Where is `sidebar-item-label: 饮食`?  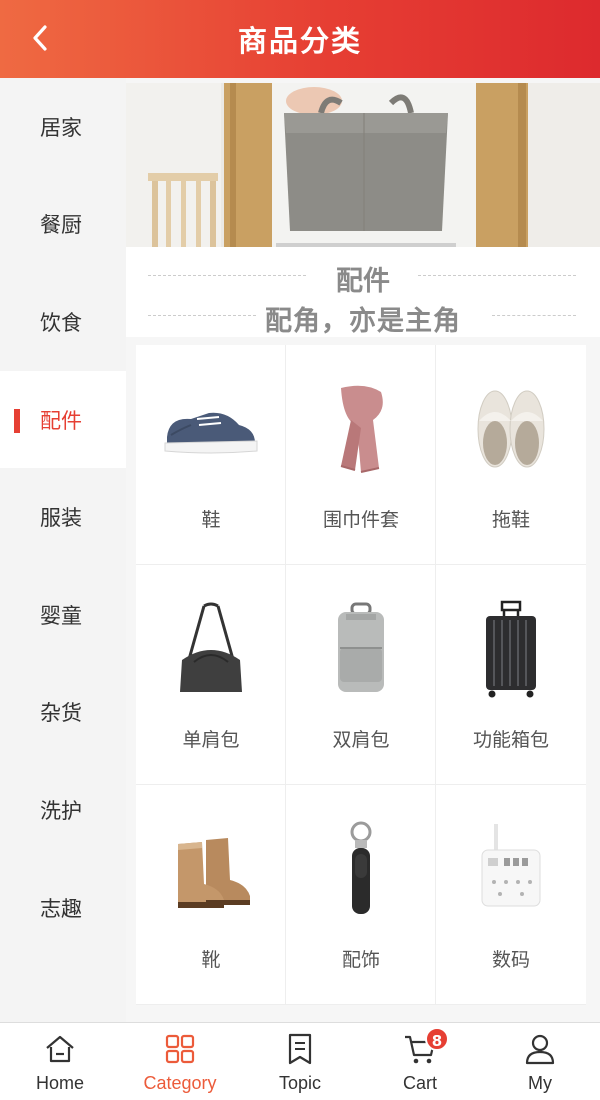 sidebar-item-label: 饮食 is located at coordinates (61, 322).